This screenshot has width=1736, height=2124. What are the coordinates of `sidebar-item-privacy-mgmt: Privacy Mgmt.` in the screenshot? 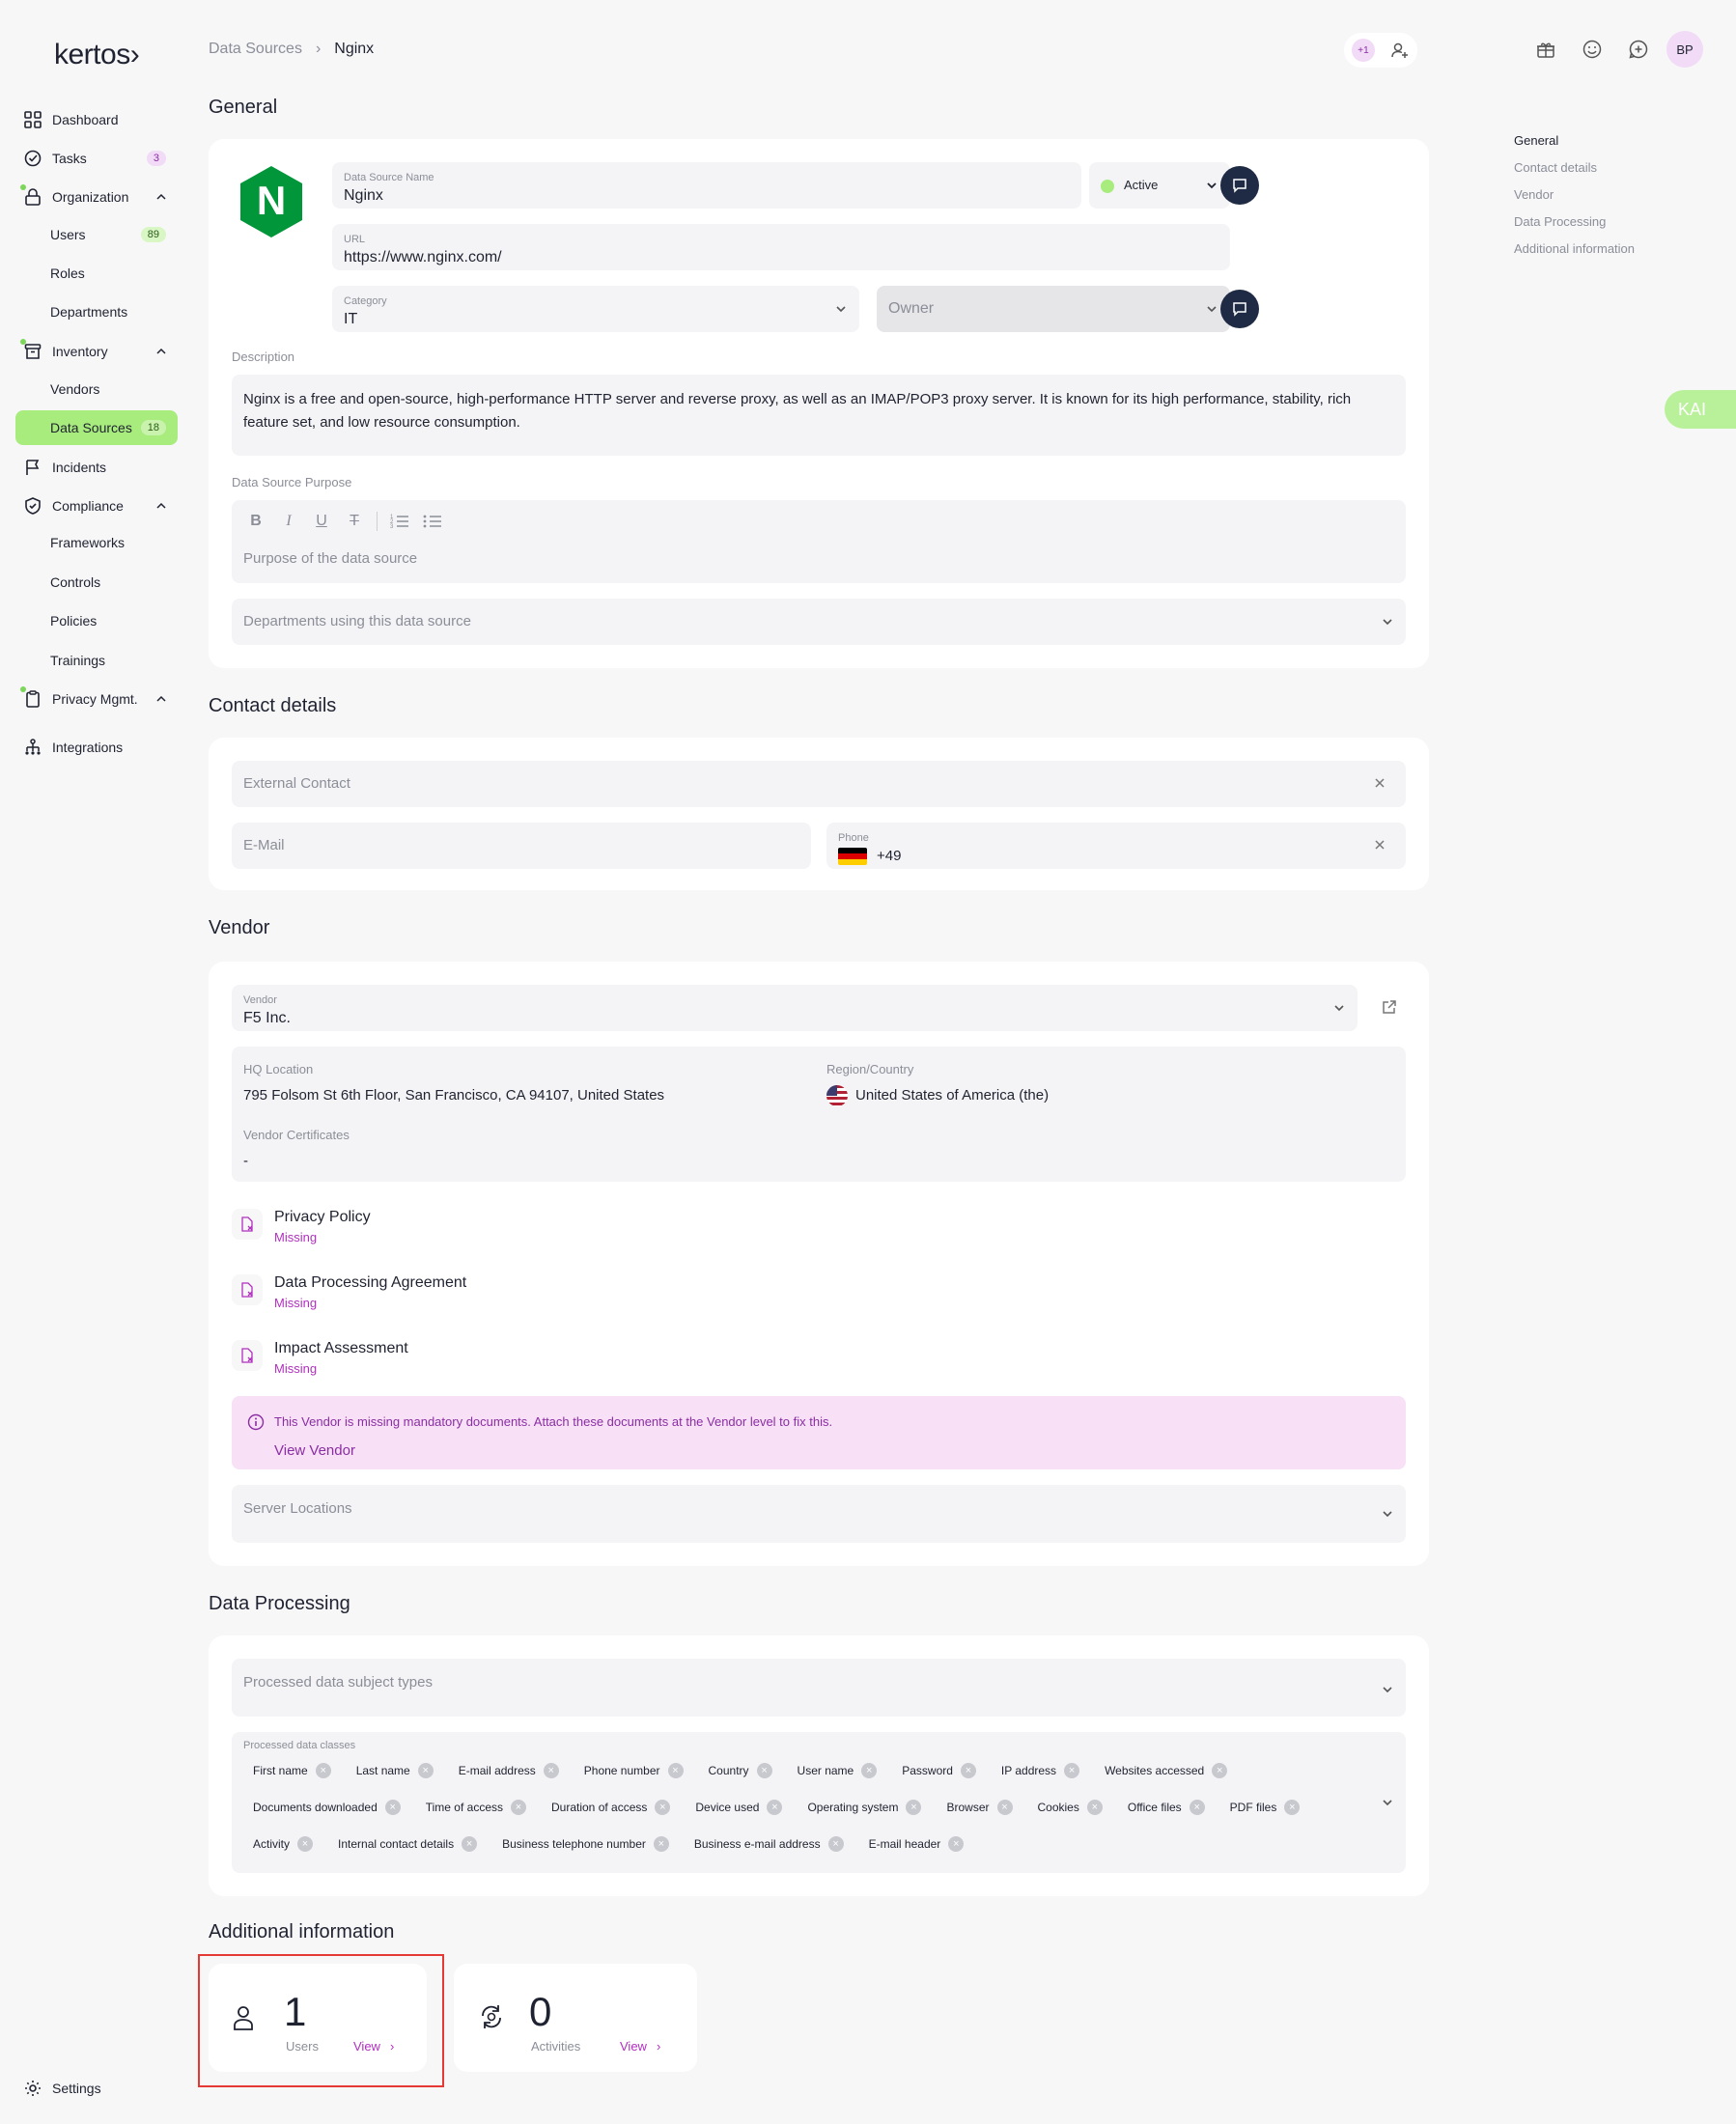 It's located at (97, 699).